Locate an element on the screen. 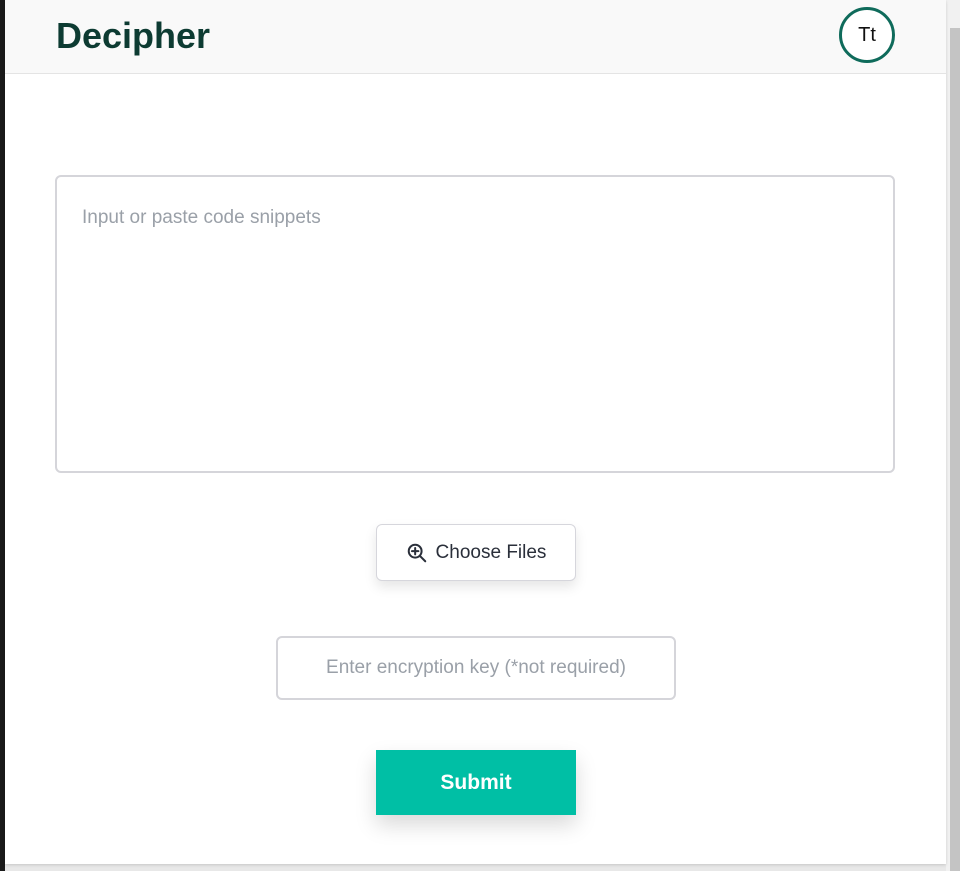  zoom-in-icon is located at coordinates (417, 553).